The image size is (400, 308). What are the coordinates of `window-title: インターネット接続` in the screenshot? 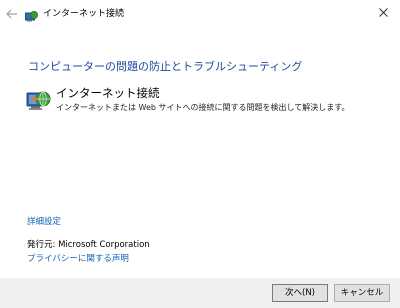 It's located at (84, 14).